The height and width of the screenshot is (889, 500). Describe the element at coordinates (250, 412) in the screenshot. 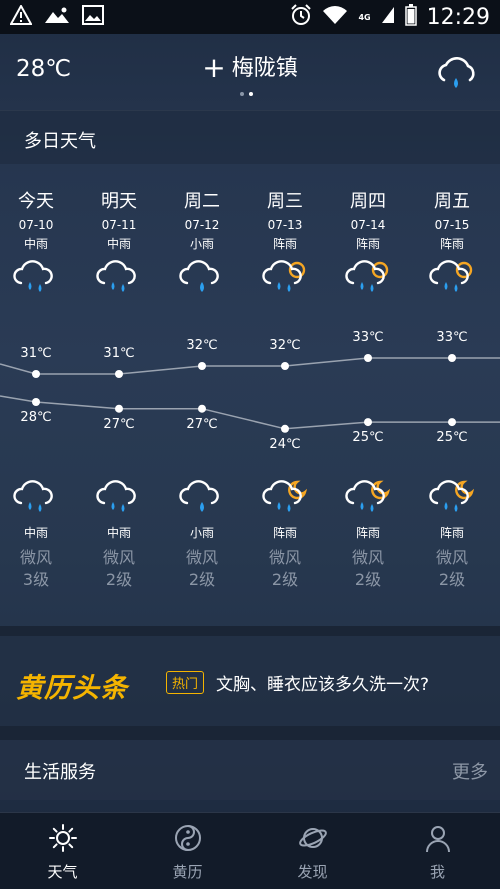

I see `low-temp-line` at that location.